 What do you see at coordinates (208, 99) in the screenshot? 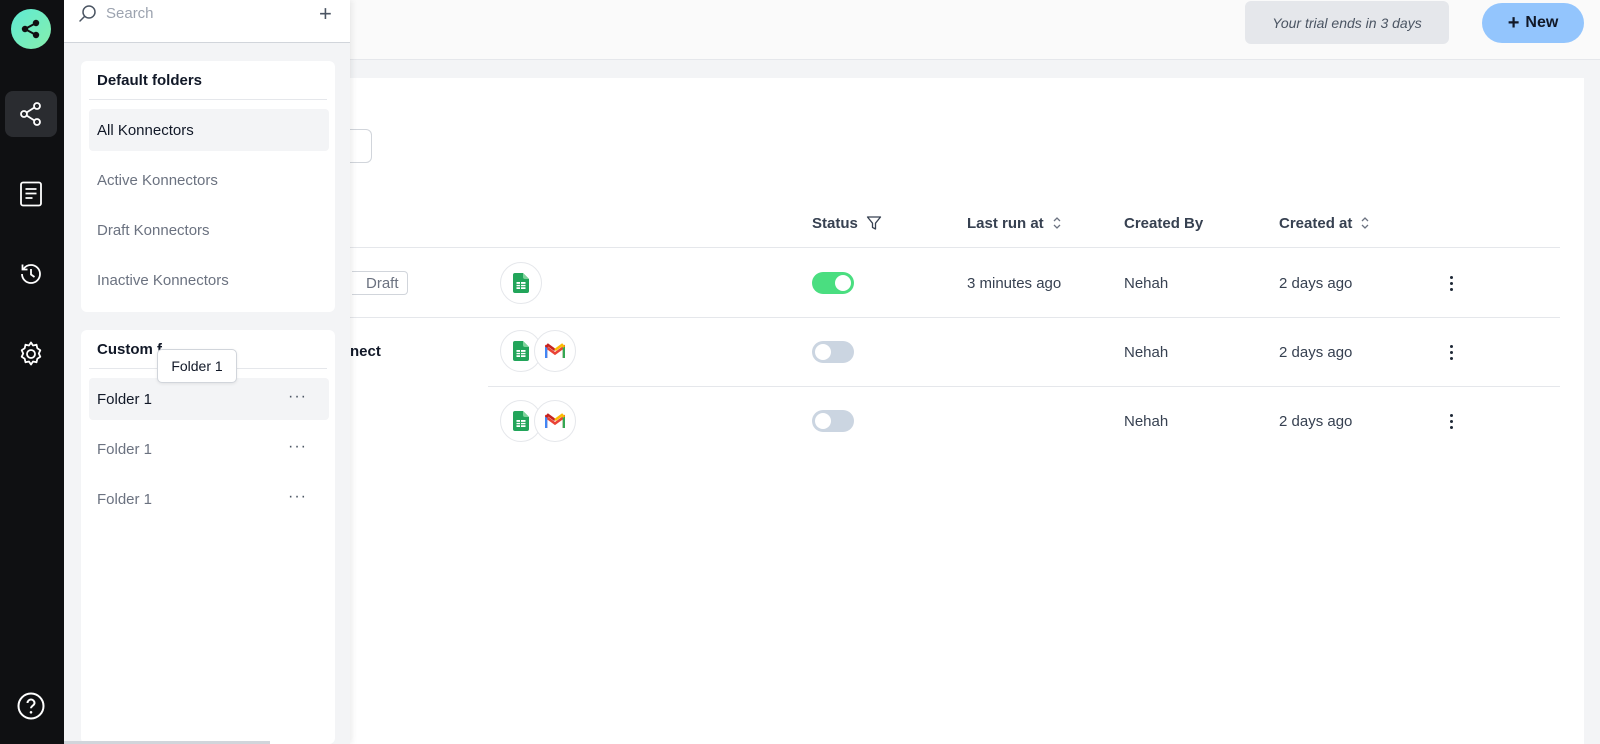
I see `divider` at bounding box center [208, 99].